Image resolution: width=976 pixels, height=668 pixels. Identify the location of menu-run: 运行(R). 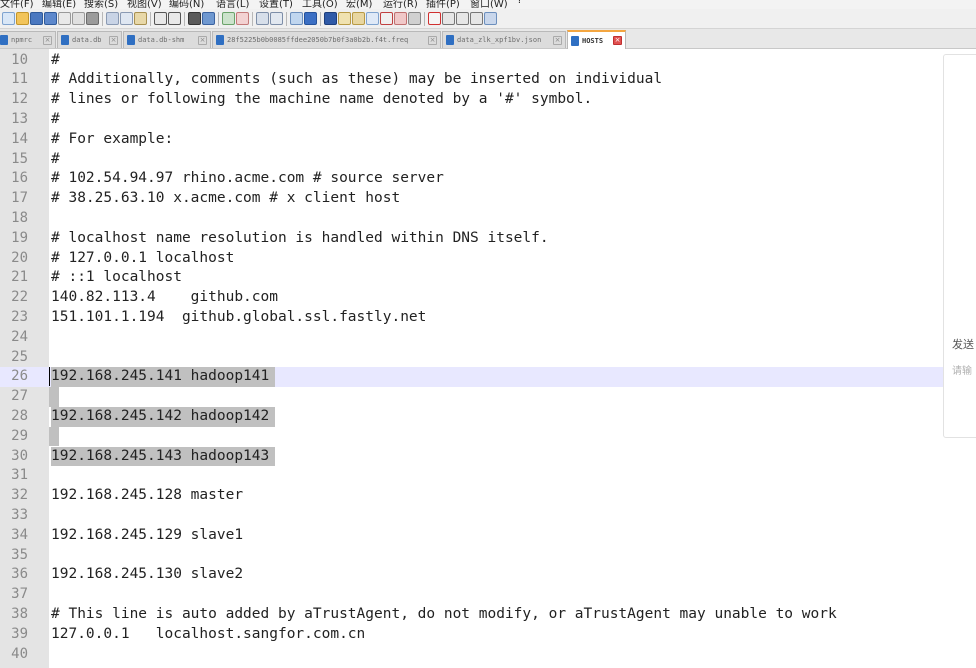
(400, 4).